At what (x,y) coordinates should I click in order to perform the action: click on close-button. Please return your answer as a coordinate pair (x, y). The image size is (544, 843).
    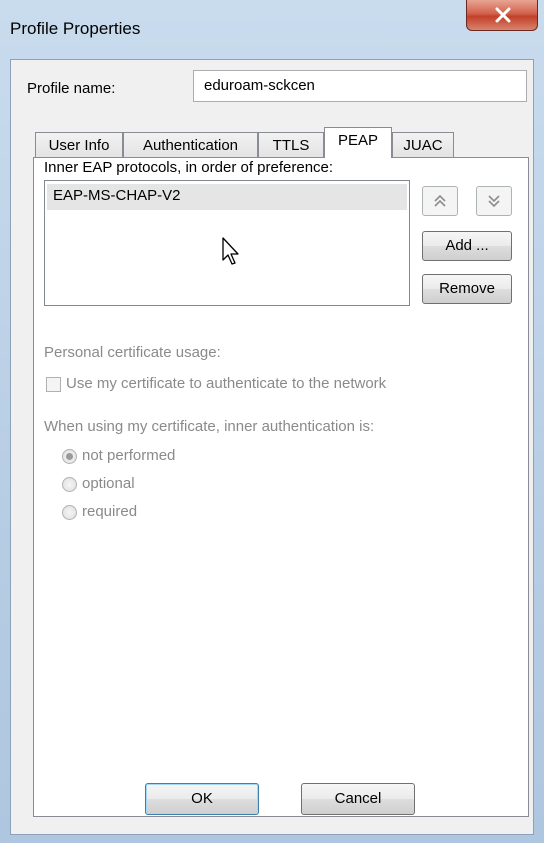
    Looking at the image, I should click on (502, 15).